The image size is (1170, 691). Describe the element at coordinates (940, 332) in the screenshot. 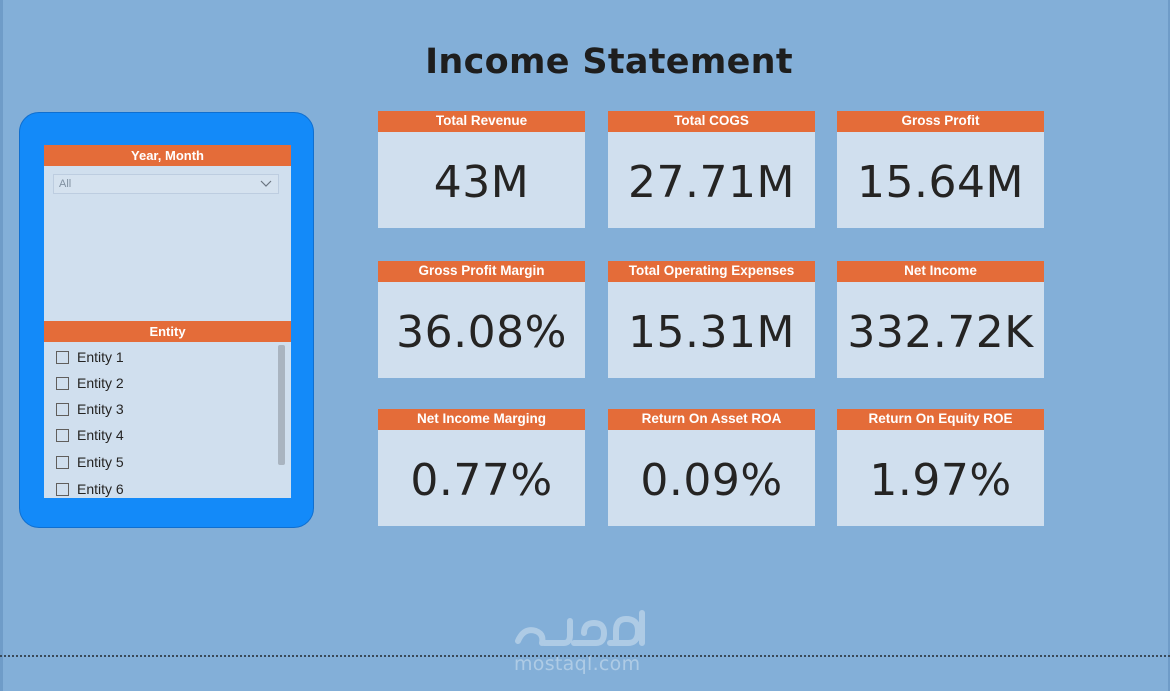

I see `kpi-card-value: 332.72K` at that location.